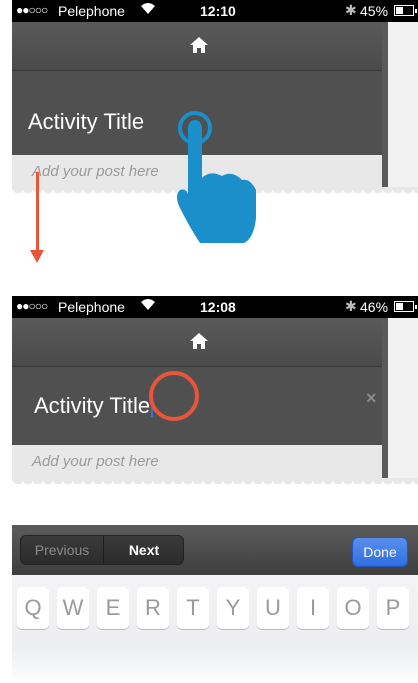 The height and width of the screenshot is (683, 418). I want to click on tap-hand-icon, so click(216, 177).